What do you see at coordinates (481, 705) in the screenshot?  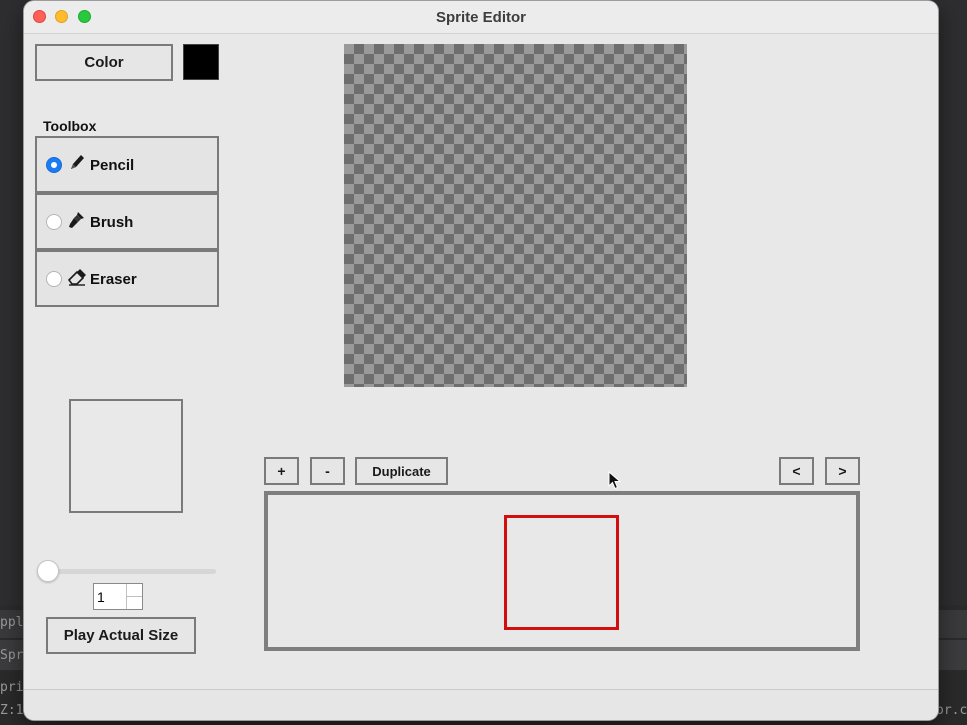 I see `status-area` at bounding box center [481, 705].